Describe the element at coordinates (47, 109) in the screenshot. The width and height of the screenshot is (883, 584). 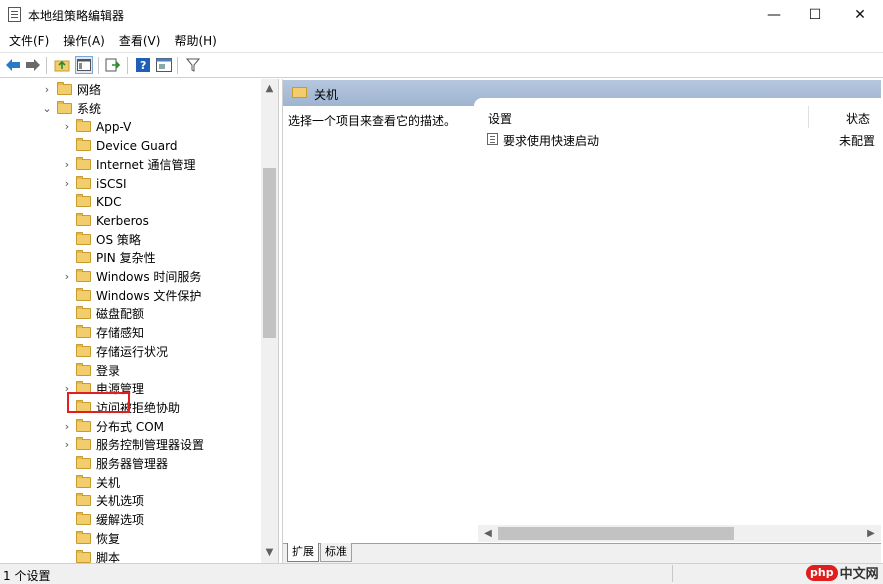
I see `collapse-chevron-icon: ⌄` at that location.